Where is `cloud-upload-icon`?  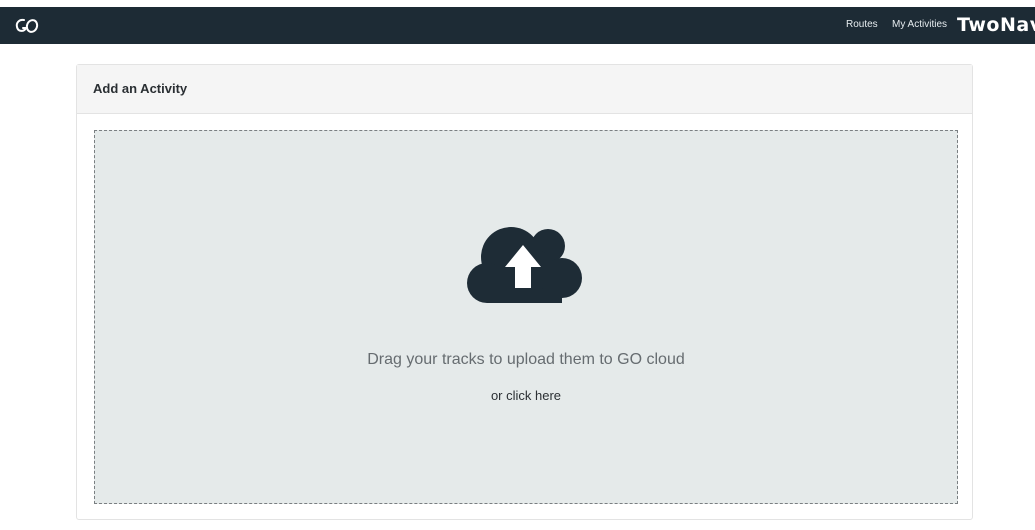 cloud-upload-icon is located at coordinates (524, 265).